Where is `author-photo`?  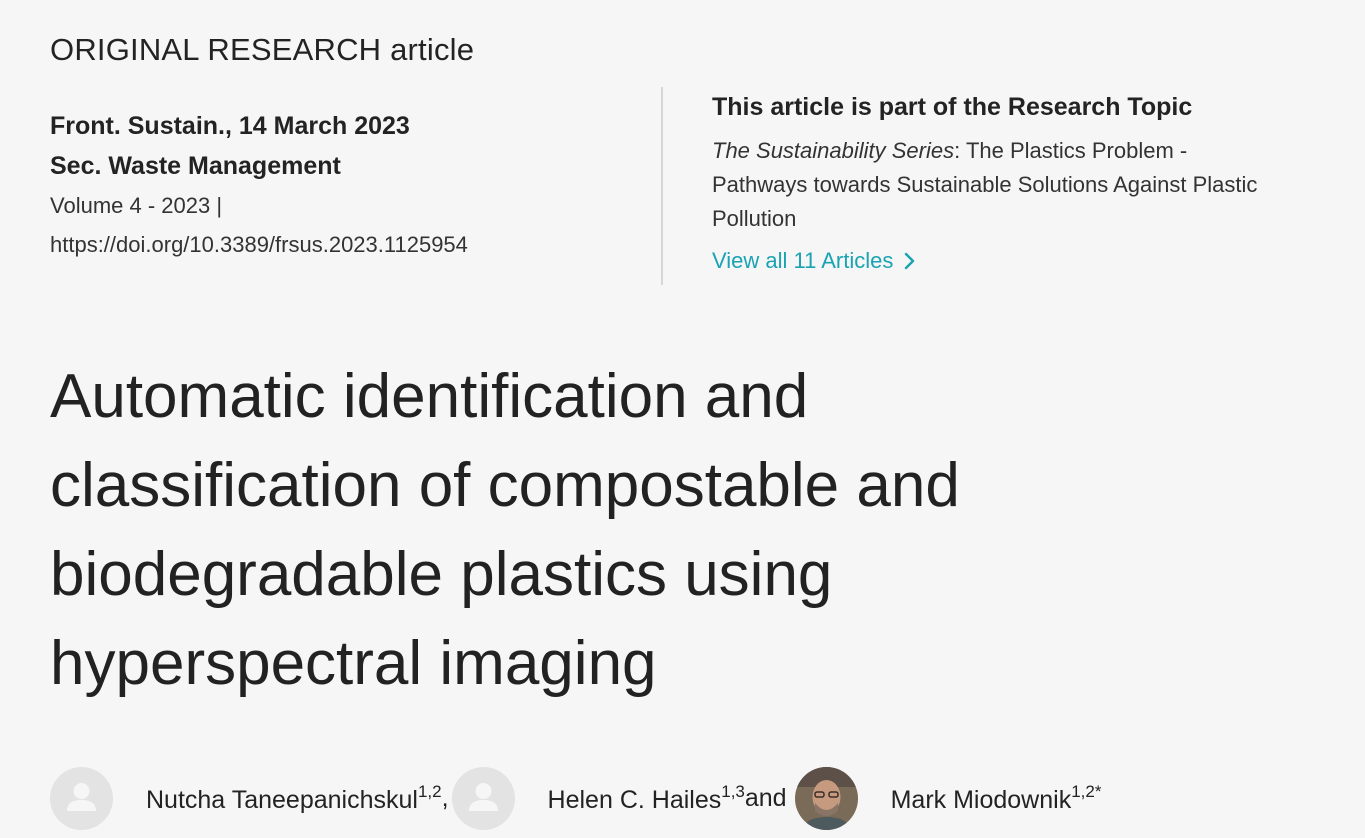
author-photo is located at coordinates (826, 798).